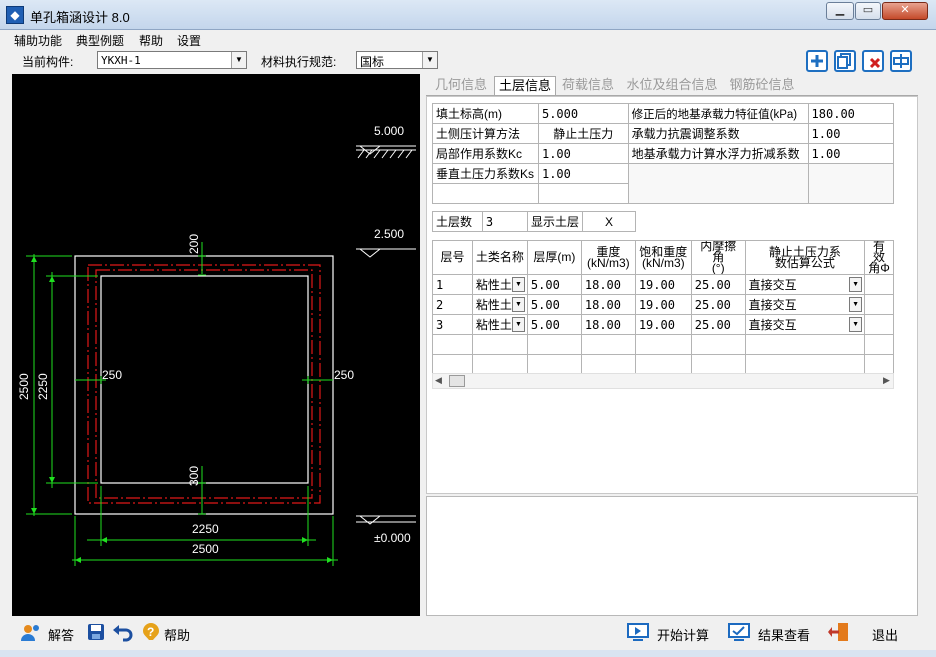 Image resolution: width=936 pixels, height=657 pixels. What do you see at coordinates (672, 556) in the screenshot?
I see `output-text-area` at bounding box center [672, 556].